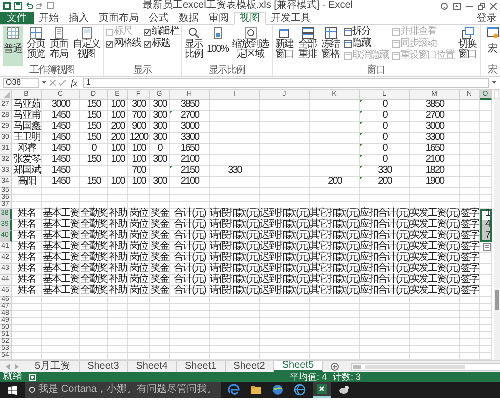  What do you see at coordinates (139, 138) in the screenshot?
I see `table-cell-text: 1200` at bounding box center [139, 138].